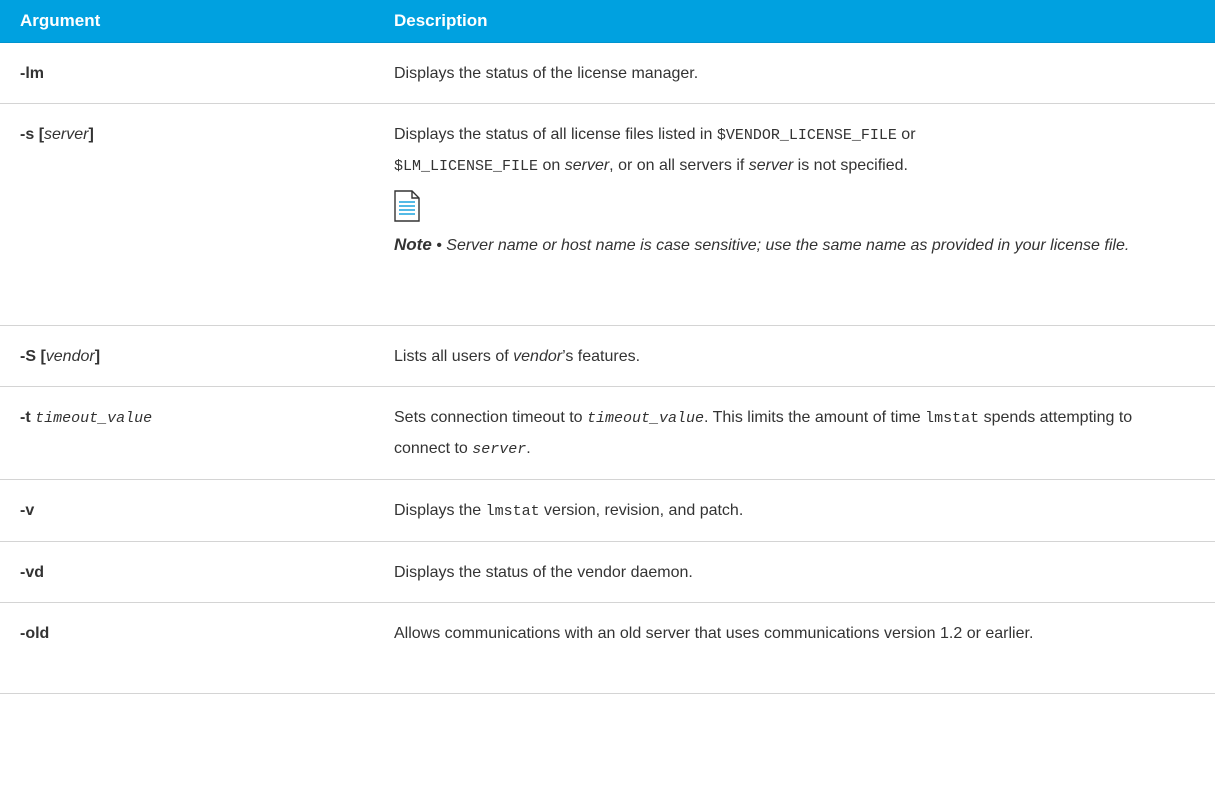  Describe the element at coordinates (906, 134) in the screenshot. I see `desc-segment: or` at that location.